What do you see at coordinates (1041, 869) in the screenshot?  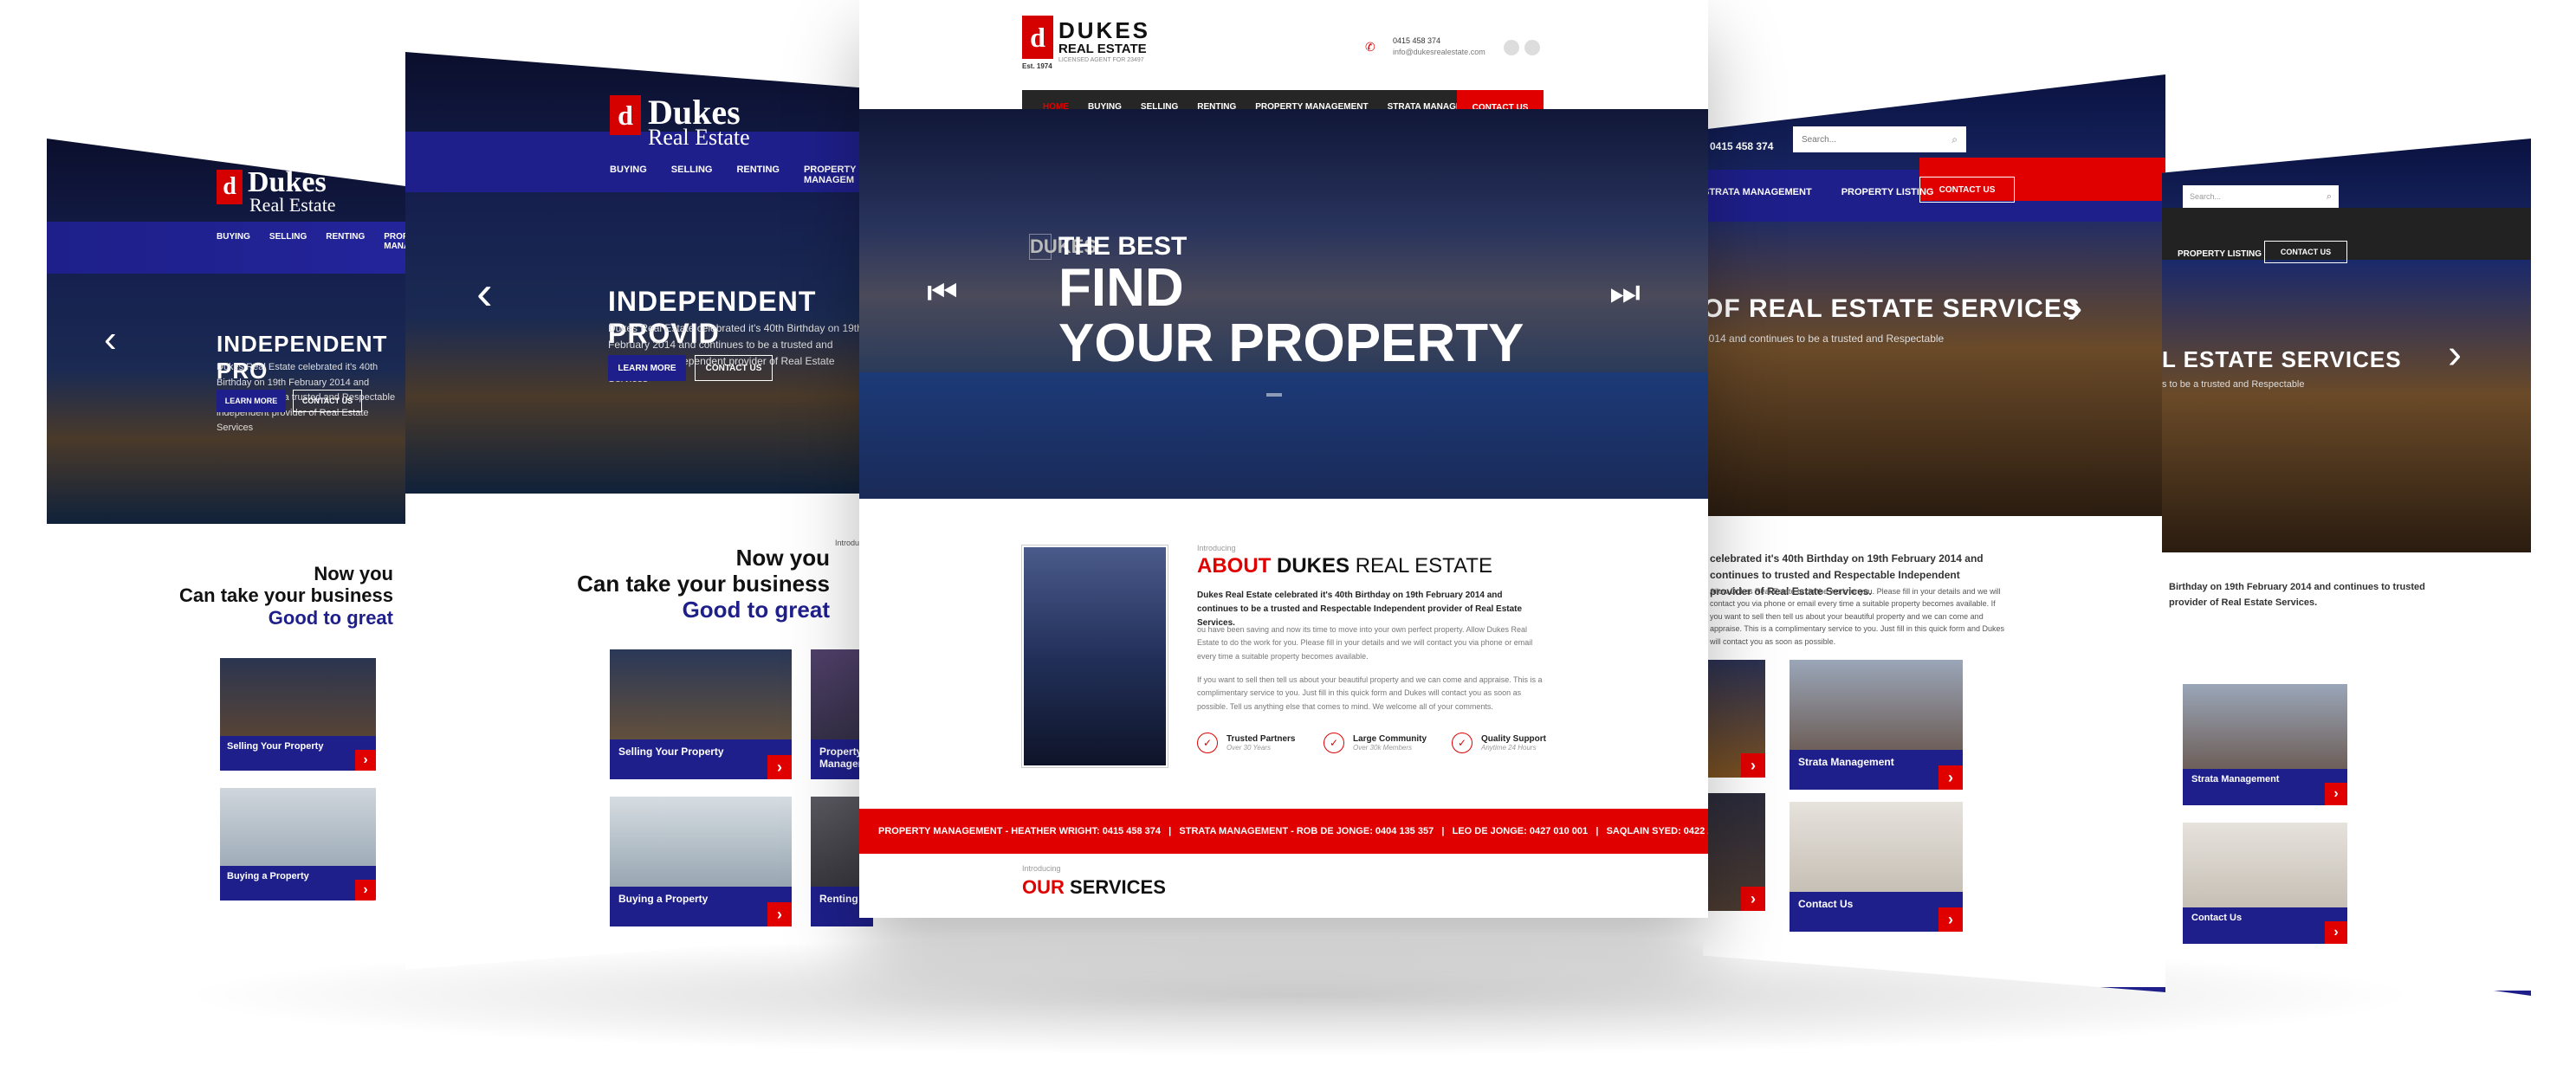 I see `services-introducing: Introducing` at bounding box center [1041, 869].